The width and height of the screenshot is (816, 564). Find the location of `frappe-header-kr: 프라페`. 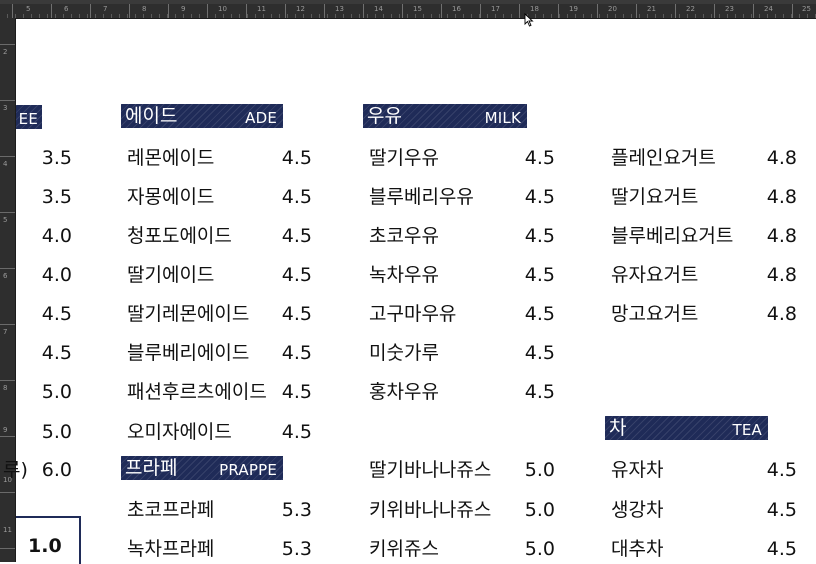

frappe-header-kr: 프라페 is located at coordinates (151, 468).